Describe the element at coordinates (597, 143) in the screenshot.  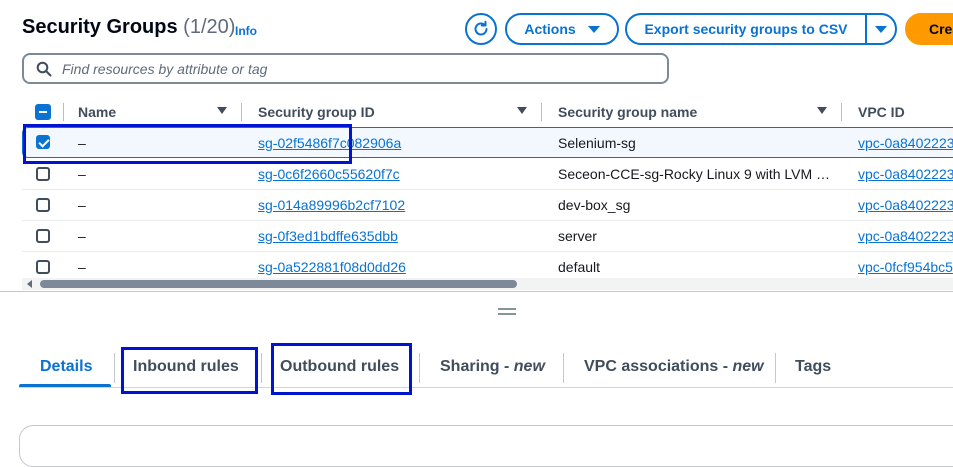
I see `cell-sg-name: Selenium-sg` at that location.